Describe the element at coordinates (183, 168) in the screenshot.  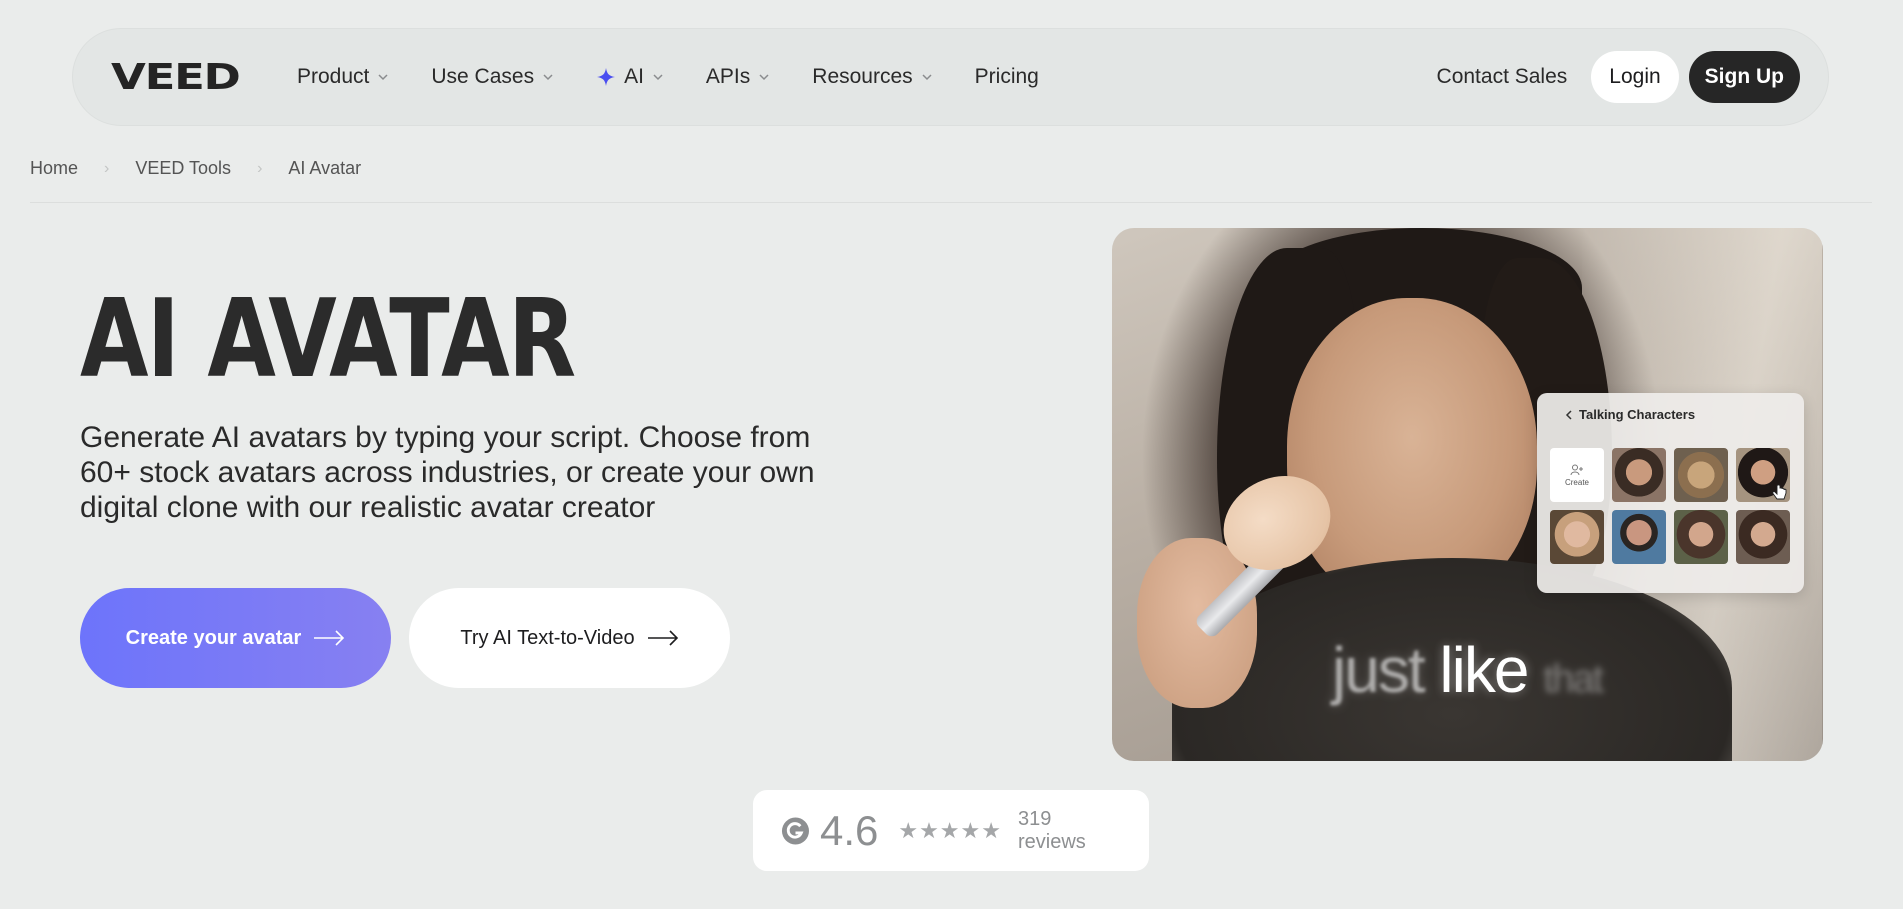
I see `breadcrumb-veed-tools: VEED Tools` at that location.